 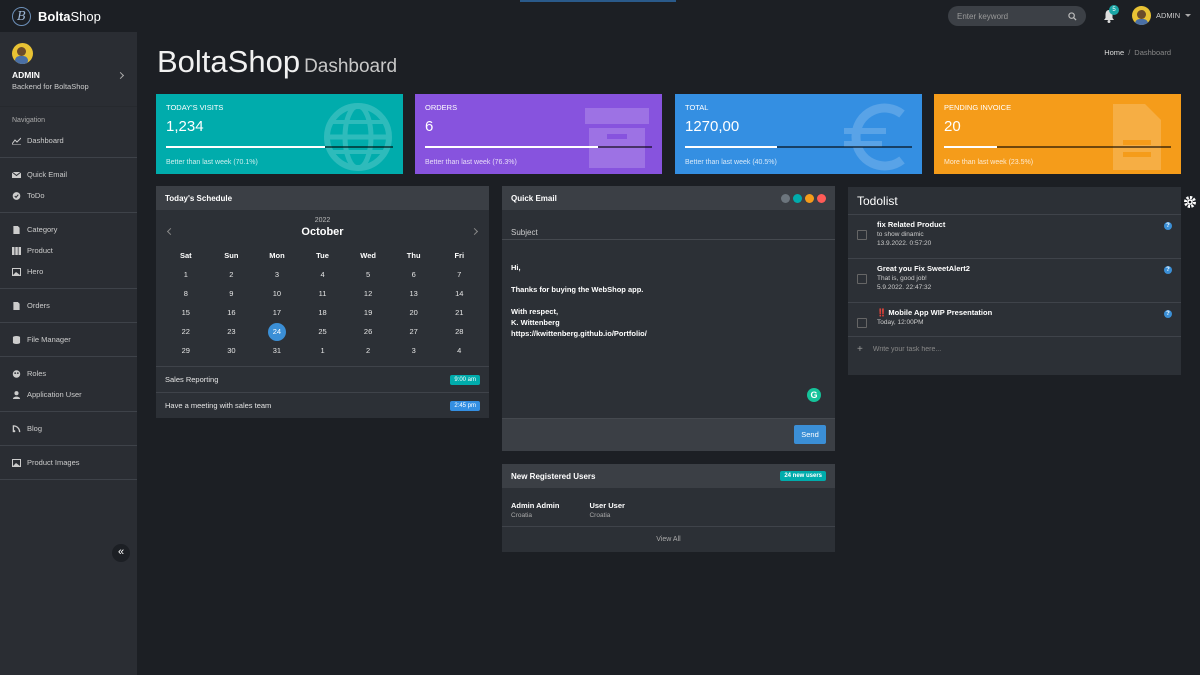 I want to click on profile-name: ADMIN, so click(x=26, y=75).